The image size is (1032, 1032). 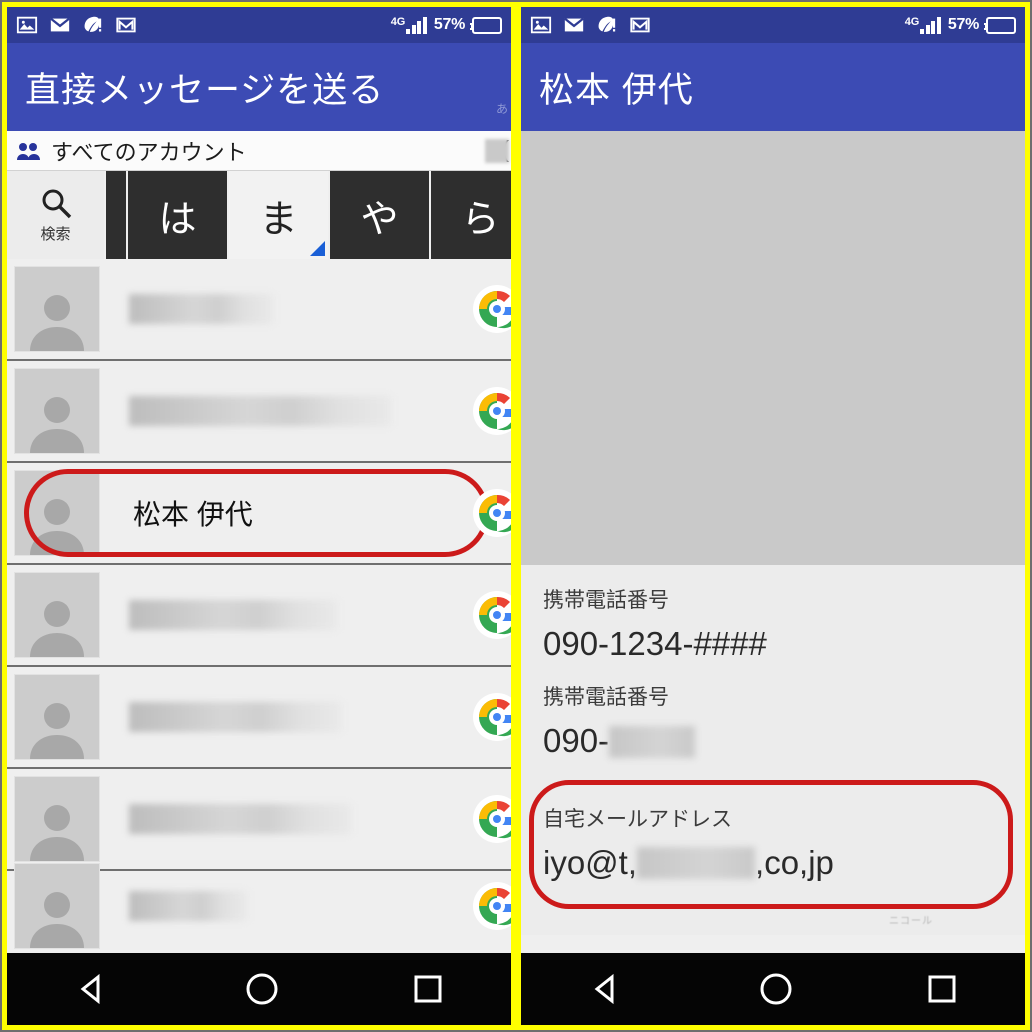 I want to click on tab-kana-ya: や, so click(x=380, y=215).